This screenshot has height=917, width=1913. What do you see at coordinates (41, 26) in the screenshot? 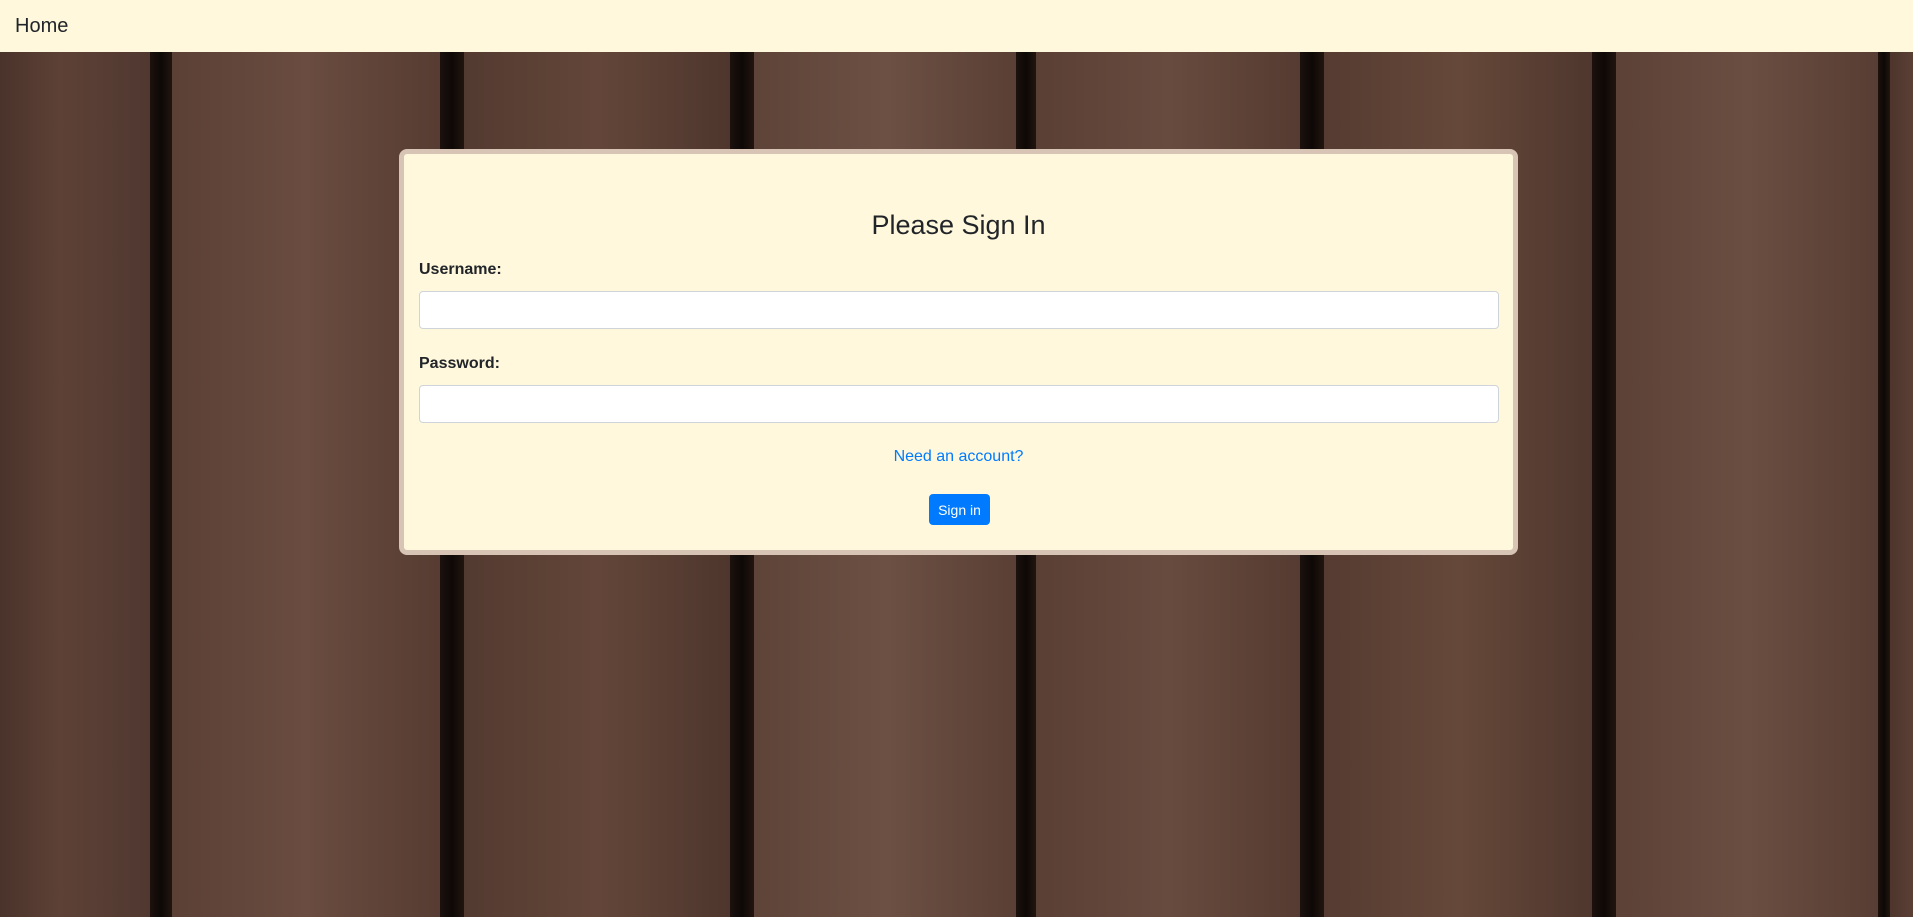
I see `home-link: Home` at bounding box center [41, 26].